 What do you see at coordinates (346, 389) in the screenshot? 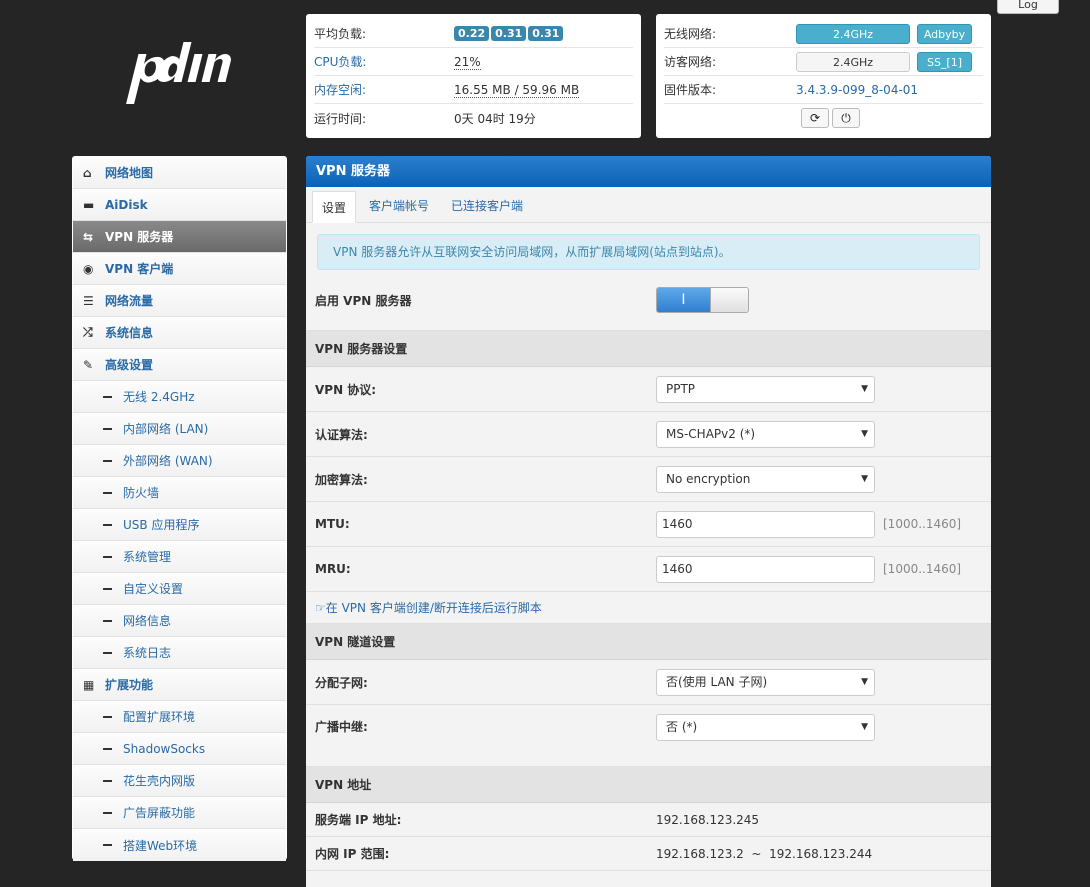
I see `protocol-label: VPN 协议:` at bounding box center [346, 389].